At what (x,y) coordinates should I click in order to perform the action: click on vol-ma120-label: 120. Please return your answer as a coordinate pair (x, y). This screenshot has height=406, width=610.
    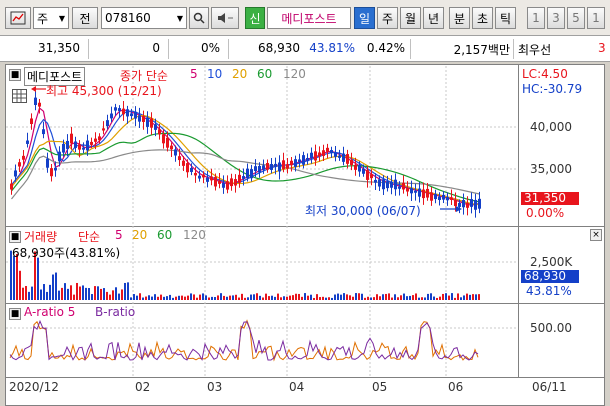
    Looking at the image, I should click on (194, 235).